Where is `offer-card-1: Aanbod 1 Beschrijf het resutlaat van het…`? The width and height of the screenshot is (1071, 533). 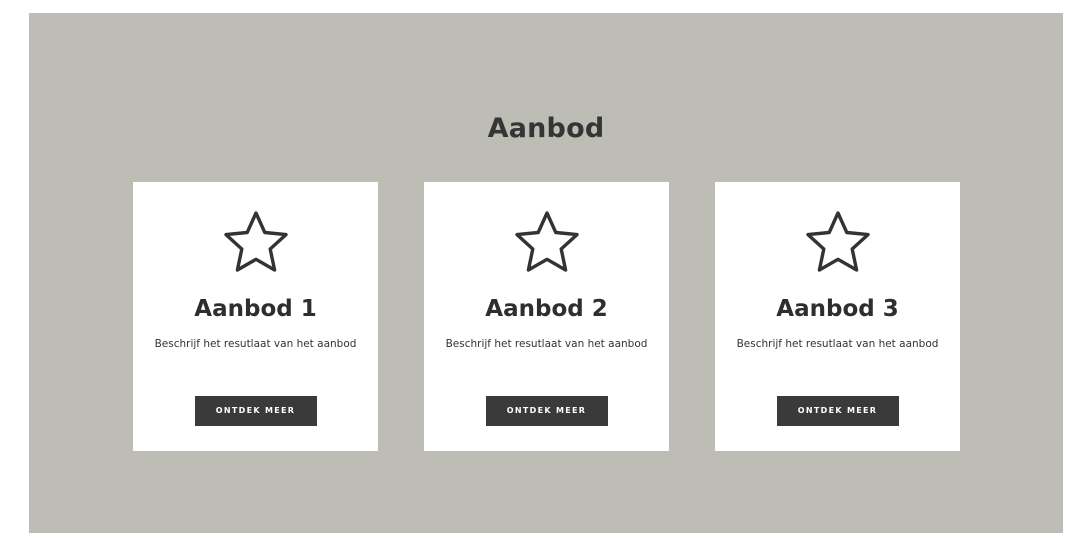 offer-card-1: Aanbod 1 Beschrijf het resutlaat van het… is located at coordinates (255, 316).